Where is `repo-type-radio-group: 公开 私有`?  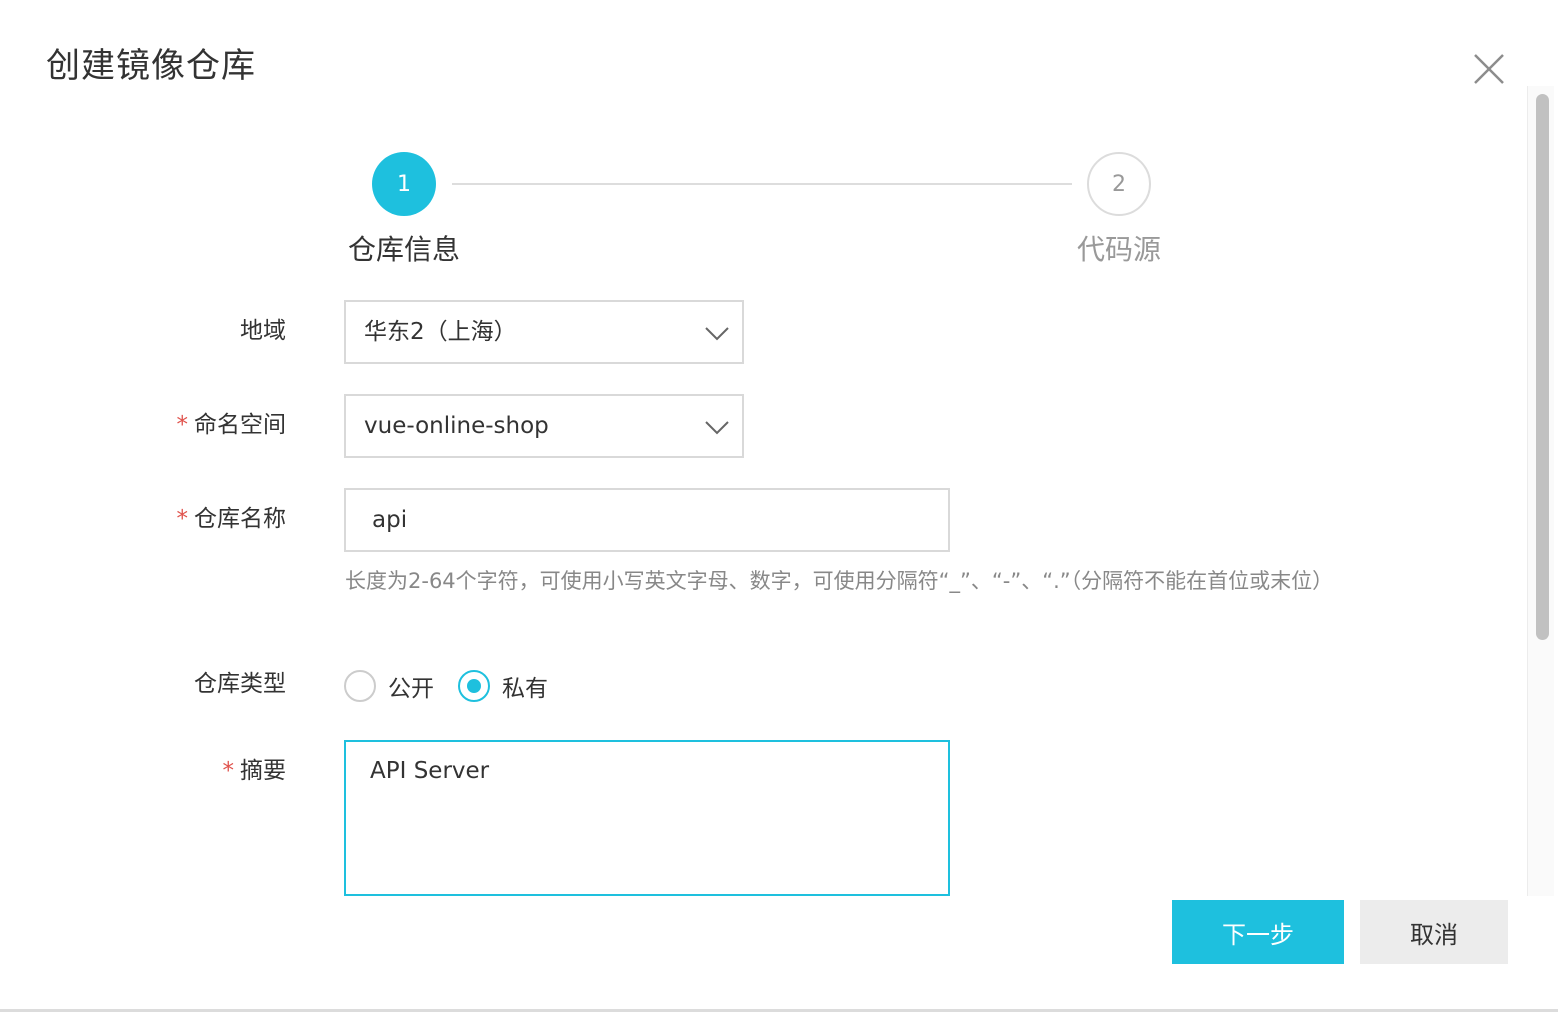 repo-type-radio-group: 公开 私有 is located at coordinates (458, 686).